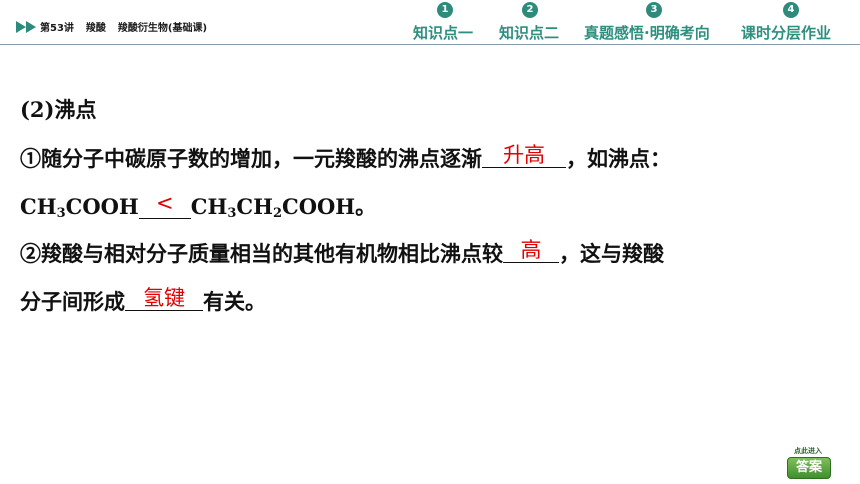  I want to click on show-answer-button: 点此进入 答案, so click(808, 462).